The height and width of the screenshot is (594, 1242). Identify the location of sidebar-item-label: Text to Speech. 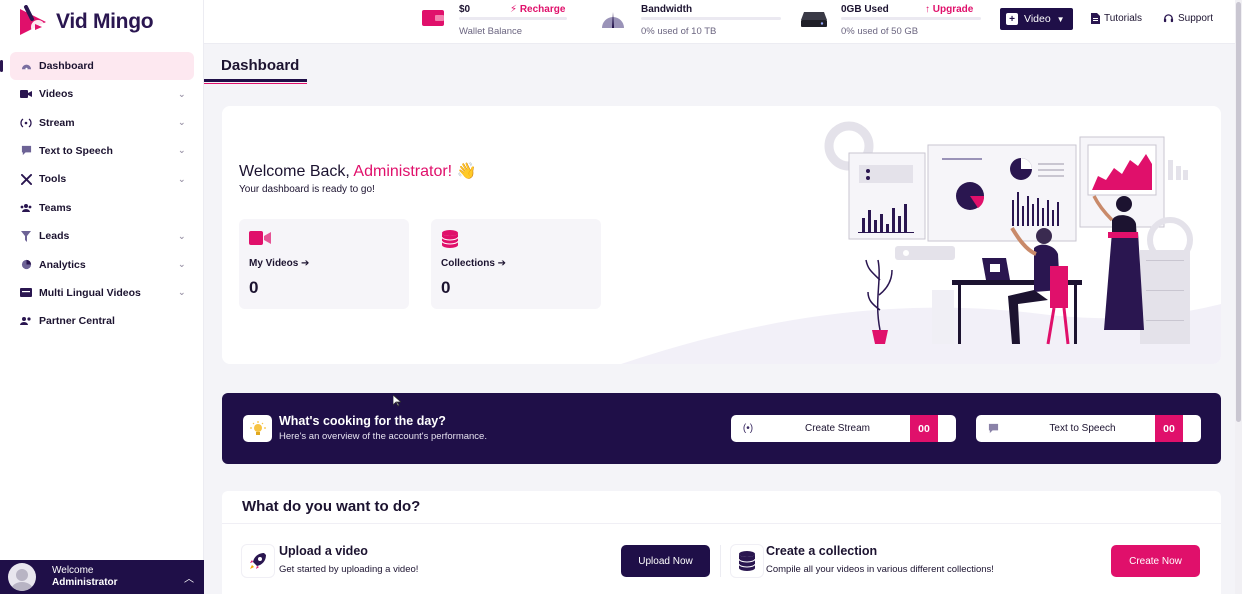
(76, 150).